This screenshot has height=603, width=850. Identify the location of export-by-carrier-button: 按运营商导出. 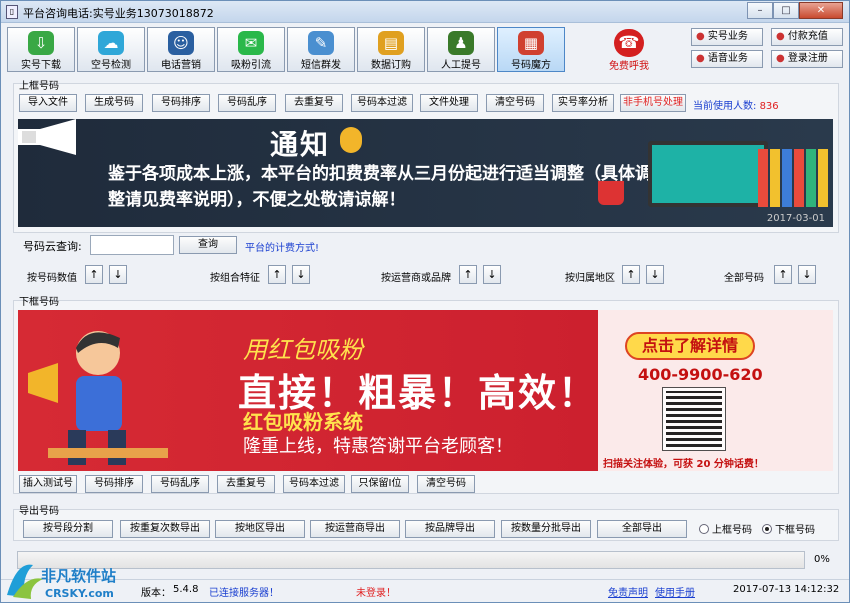
(355, 529).